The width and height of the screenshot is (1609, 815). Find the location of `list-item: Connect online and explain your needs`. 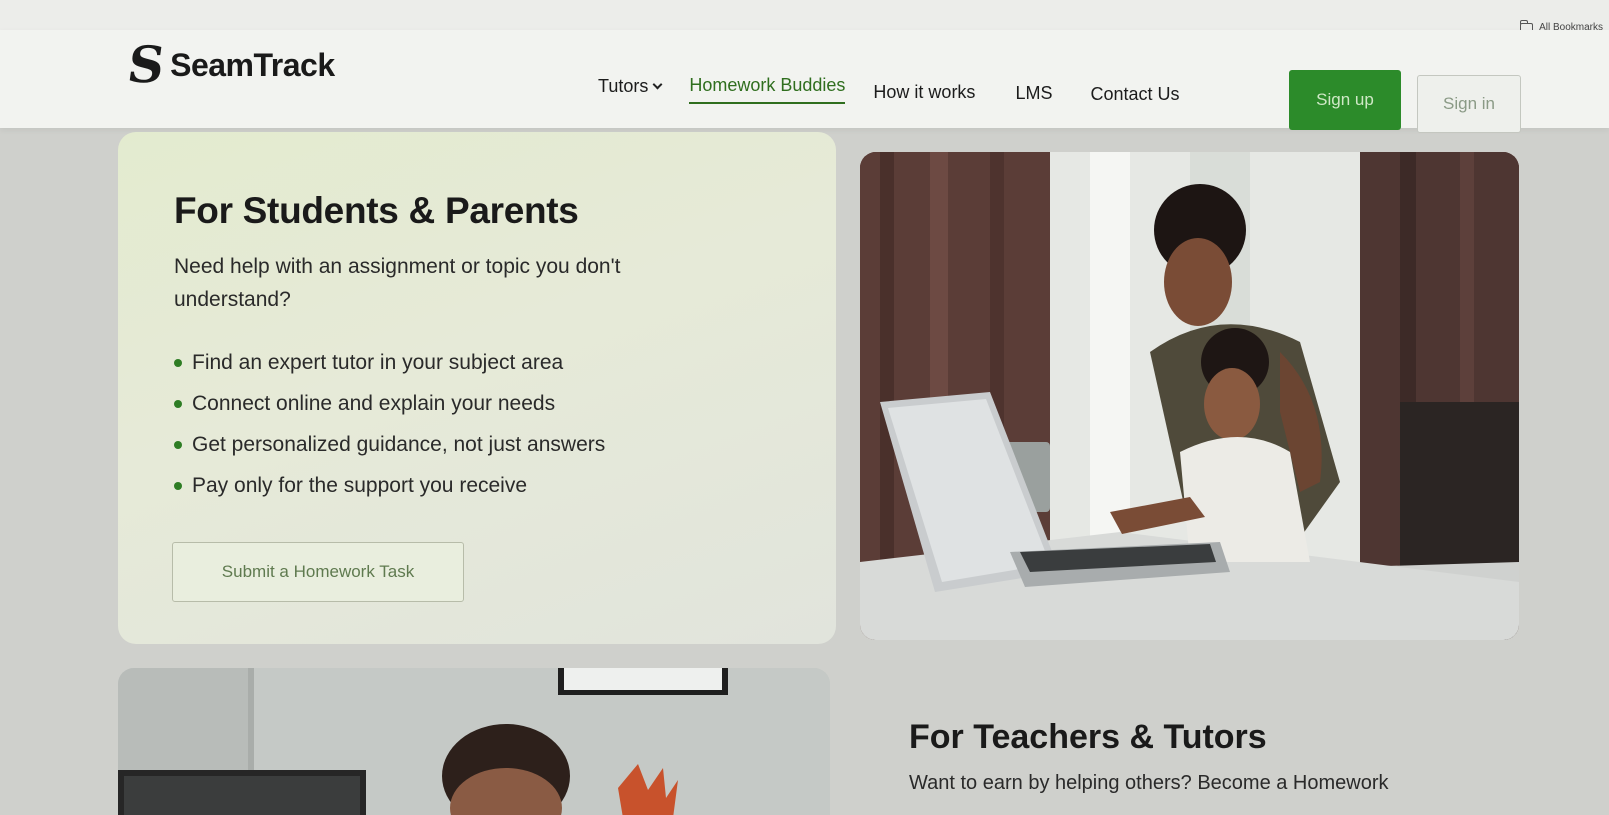

list-item: Connect online and explain your needs is located at coordinates (389, 403).